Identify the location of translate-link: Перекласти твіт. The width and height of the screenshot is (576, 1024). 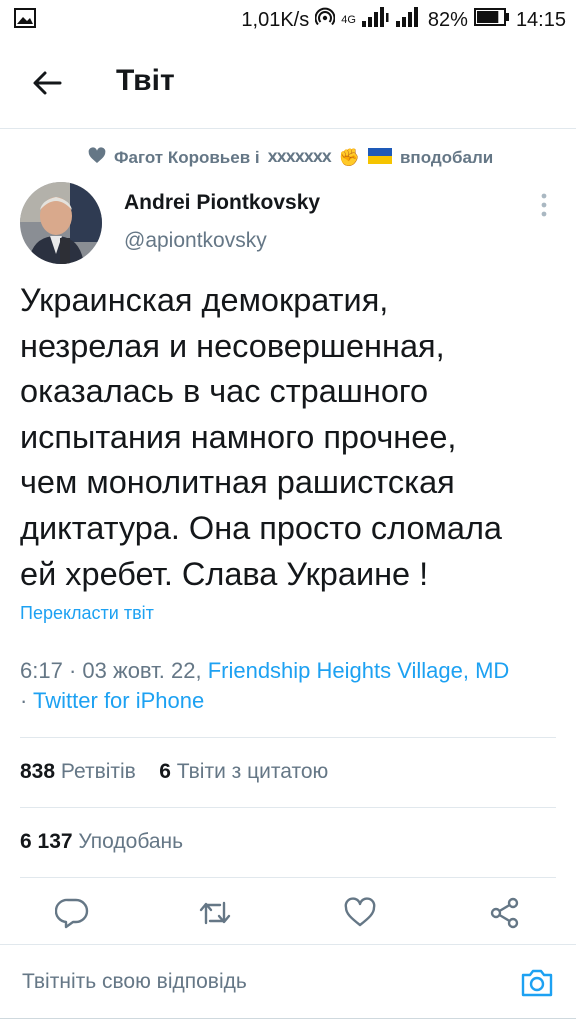
(87, 613).